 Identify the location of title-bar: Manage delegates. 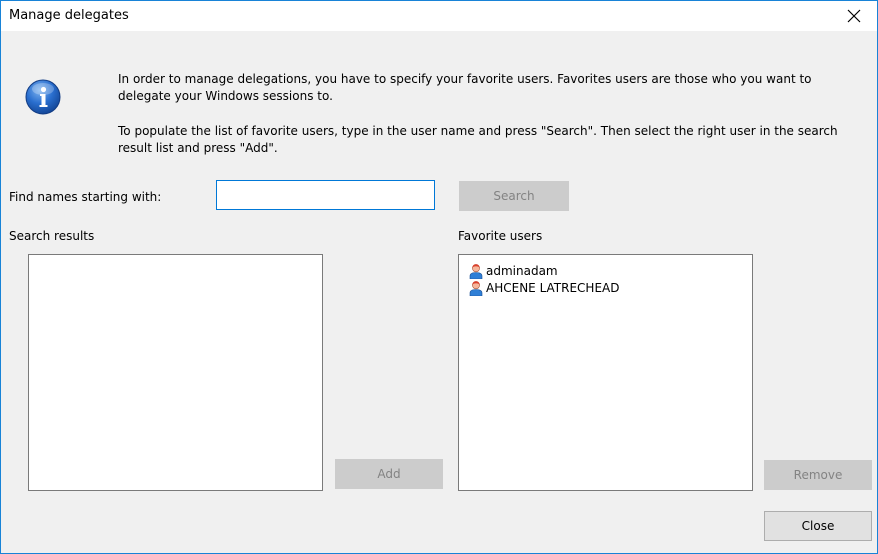
(439, 16).